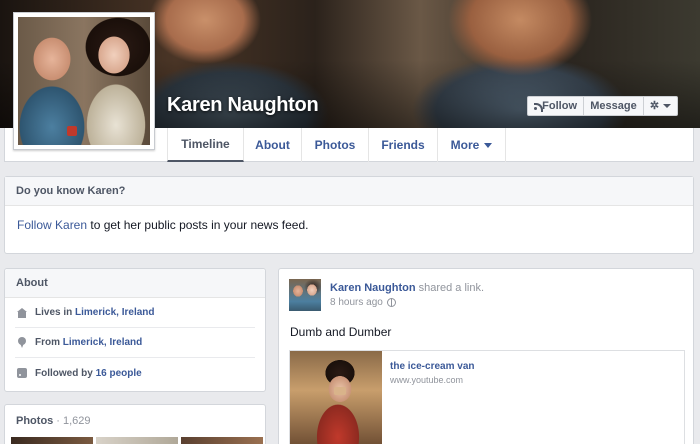 The width and height of the screenshot is (700, 444). What do you see at coordinates (539, 107) in the screenshot?
I see `rss-icon` at bounding box center [539, 107].